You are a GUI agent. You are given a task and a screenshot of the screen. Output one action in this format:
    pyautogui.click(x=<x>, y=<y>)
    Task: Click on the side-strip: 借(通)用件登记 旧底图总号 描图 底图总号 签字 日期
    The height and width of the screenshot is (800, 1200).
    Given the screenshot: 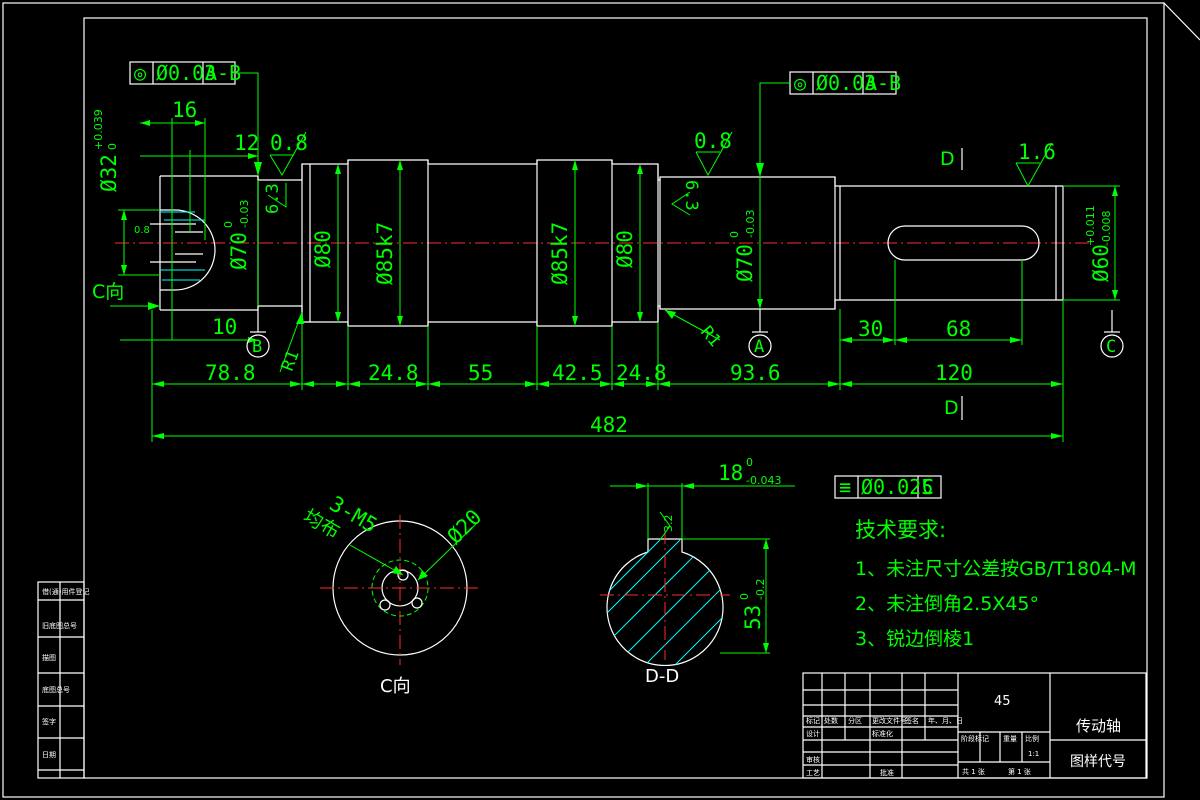 What is the action you would take?
    pyautogui.click(x=63, y=680)
    